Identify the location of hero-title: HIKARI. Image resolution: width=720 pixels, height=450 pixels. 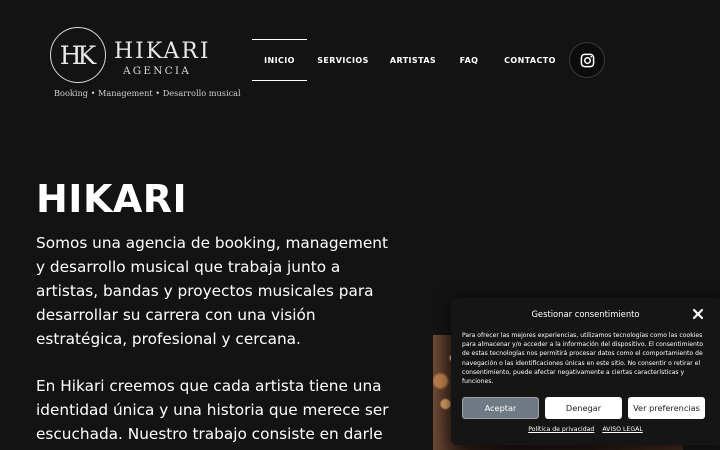
(112, 199).